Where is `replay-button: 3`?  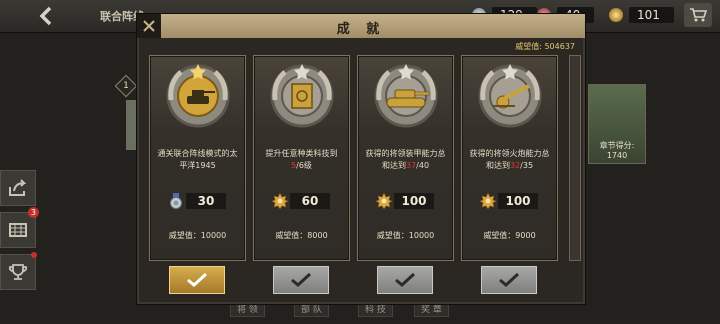
replay-button: 3 is located at coordinates (19, 227).